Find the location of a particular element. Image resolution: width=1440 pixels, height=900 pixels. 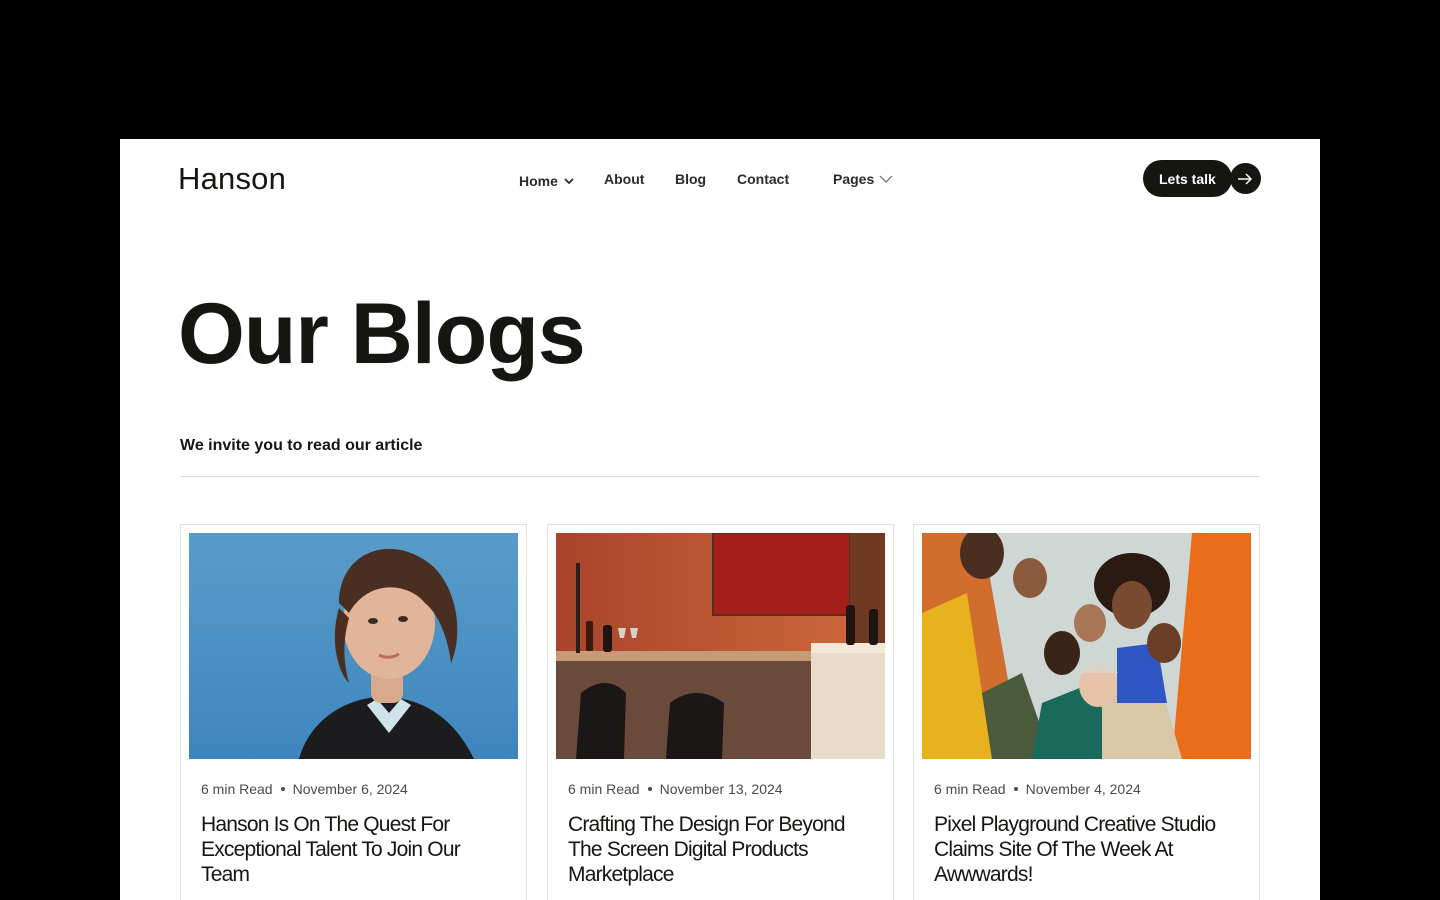

nav-pages-label: Pages is located at coordinates (854, 179).